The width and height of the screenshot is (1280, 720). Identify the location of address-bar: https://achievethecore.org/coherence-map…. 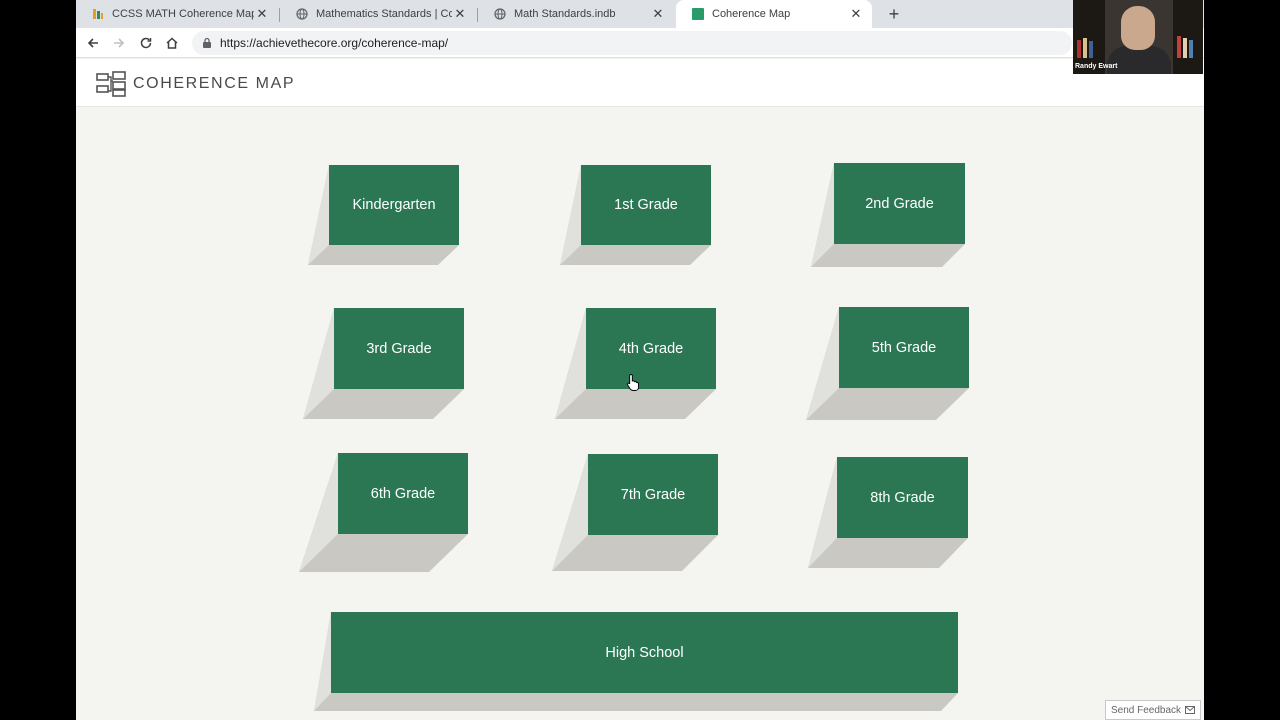
(632, 43).